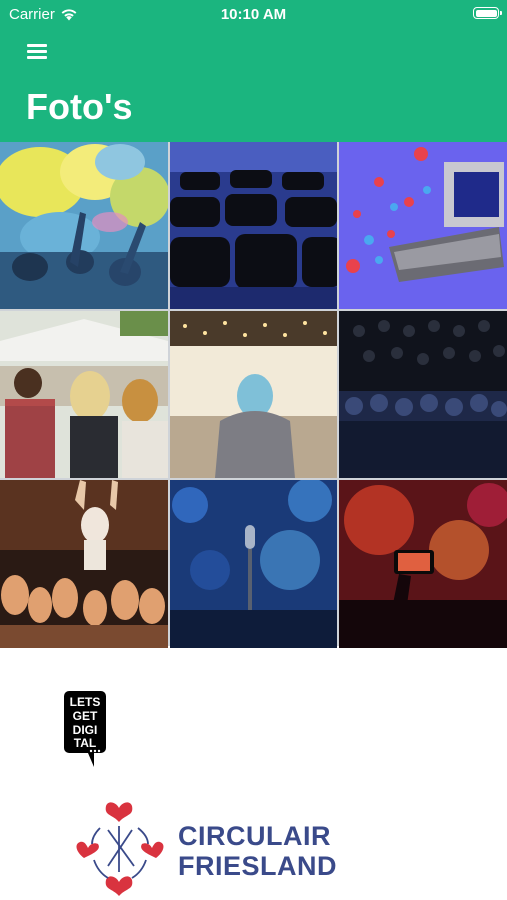 Image resolution: width=507 pixels, height=900 pixels. I want to click on circulair-wordmark: CIRCULAIR FRIESLAND, so click(257, 851).